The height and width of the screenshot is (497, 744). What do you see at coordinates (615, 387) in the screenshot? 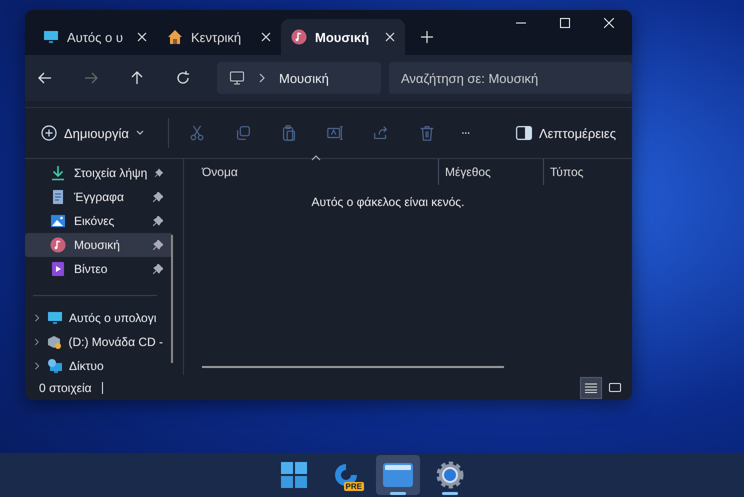
I see `tile-view-icon` at bounding box center [615, 387].